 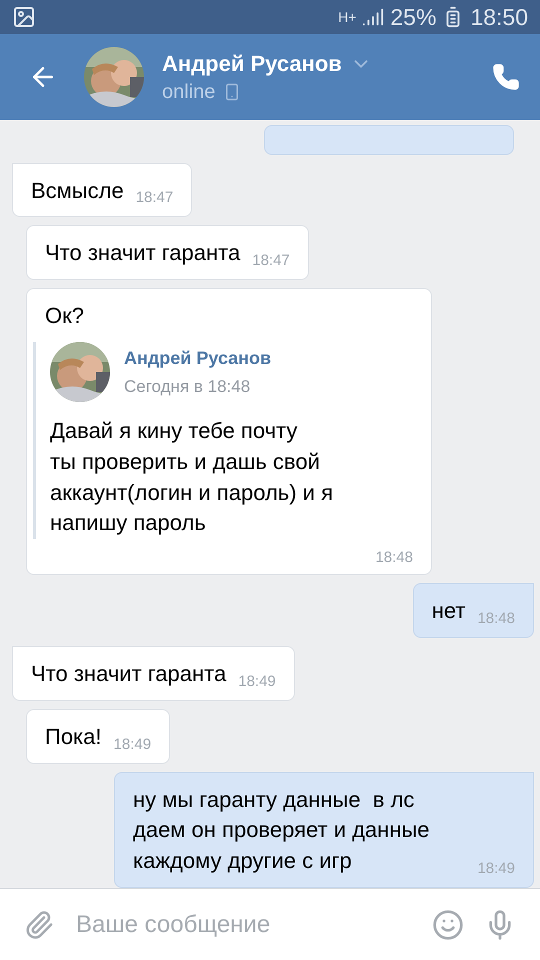 What do you see at coordinates (65, 316) in the screenshot?
I see `message-text: Ок?` at bounding box center [65, 316].